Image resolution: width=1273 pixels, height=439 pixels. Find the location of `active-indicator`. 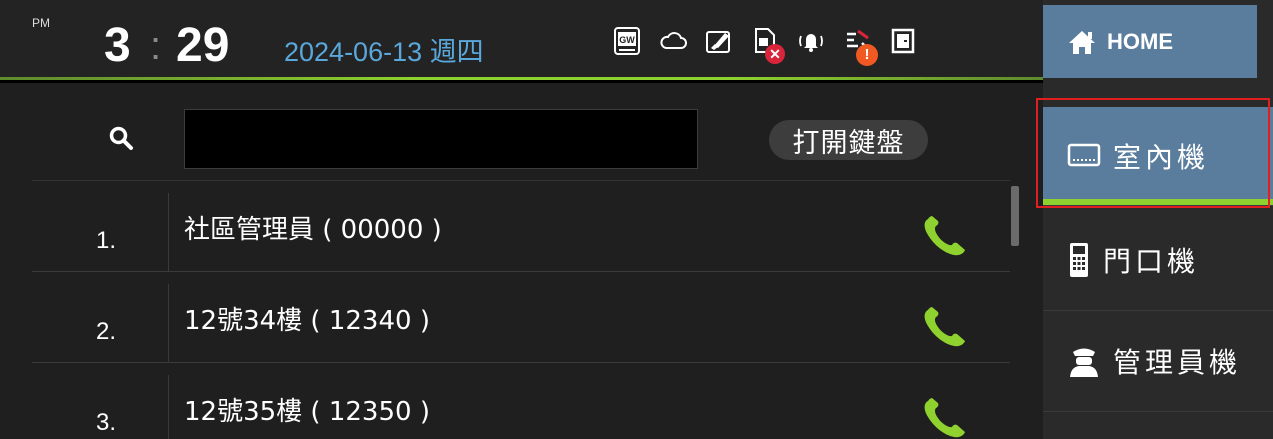

active-indicator is located at coordinates (1158, 202).